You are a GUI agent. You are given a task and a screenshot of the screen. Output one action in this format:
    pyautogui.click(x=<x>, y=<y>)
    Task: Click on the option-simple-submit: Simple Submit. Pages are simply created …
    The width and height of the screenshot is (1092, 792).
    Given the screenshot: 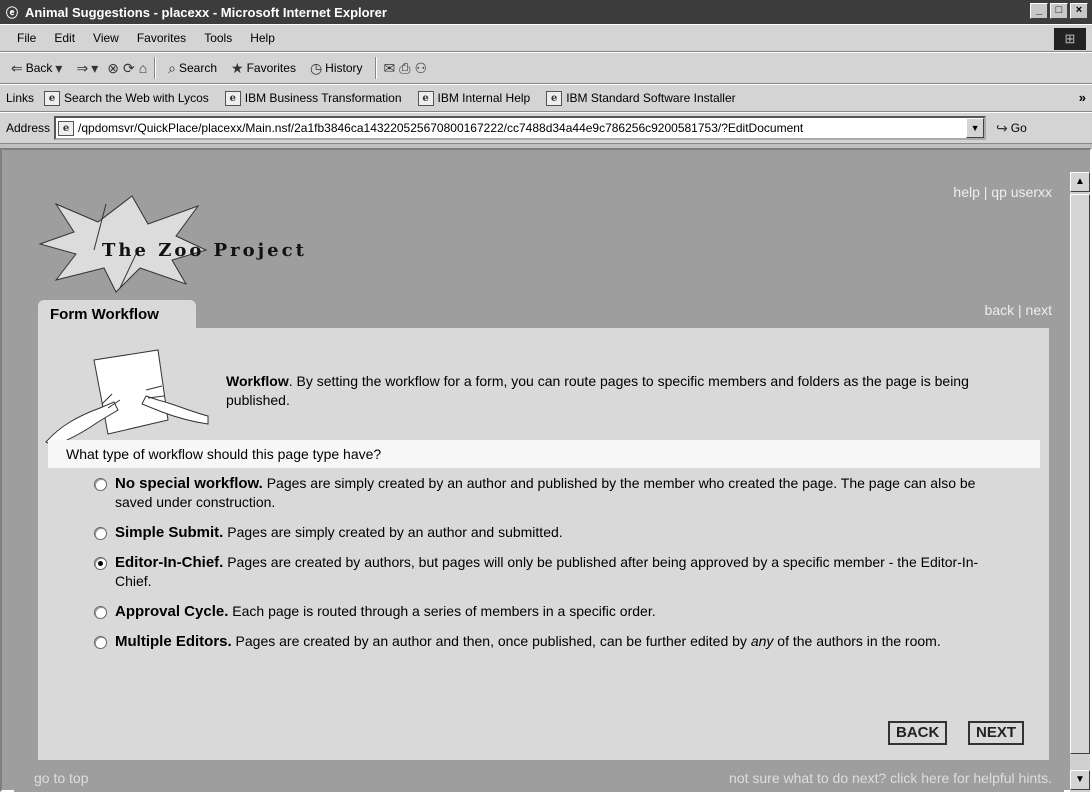 What is the action you would take?
    pyautogui.click(x=554, y=532)
    